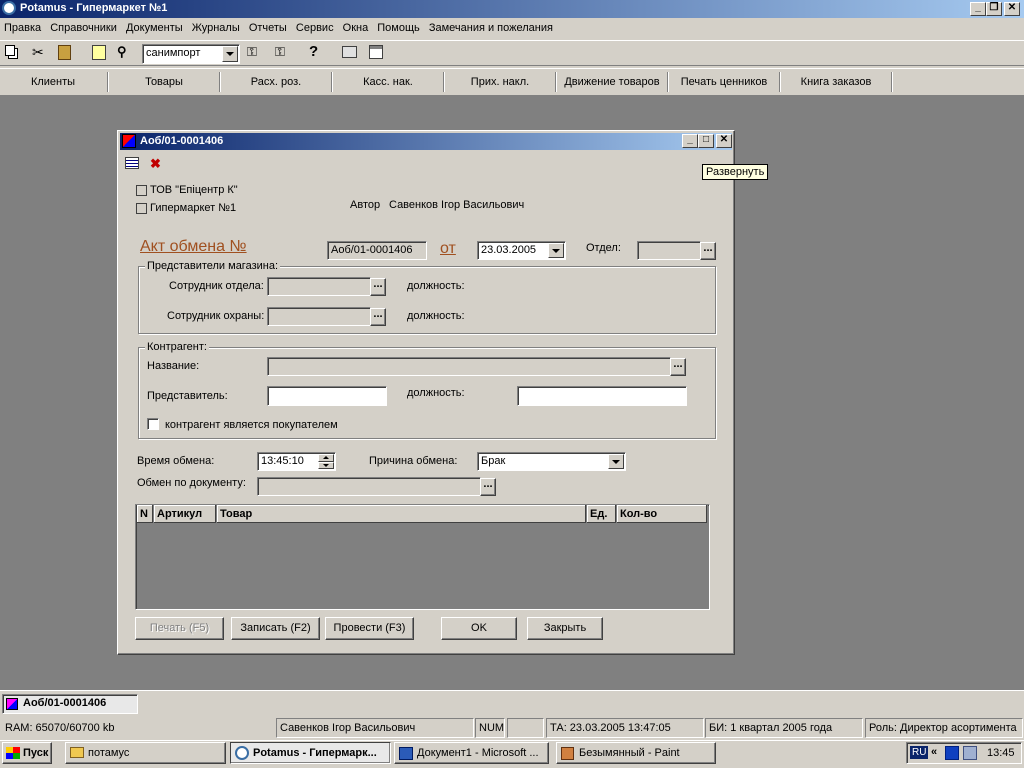 The width and height of the screenshot is (1024, 768). What do you see at coordinates (280, 52) in the screenshot?
I see `user-key-icon: ⚿` at bounding box center [280, 52].